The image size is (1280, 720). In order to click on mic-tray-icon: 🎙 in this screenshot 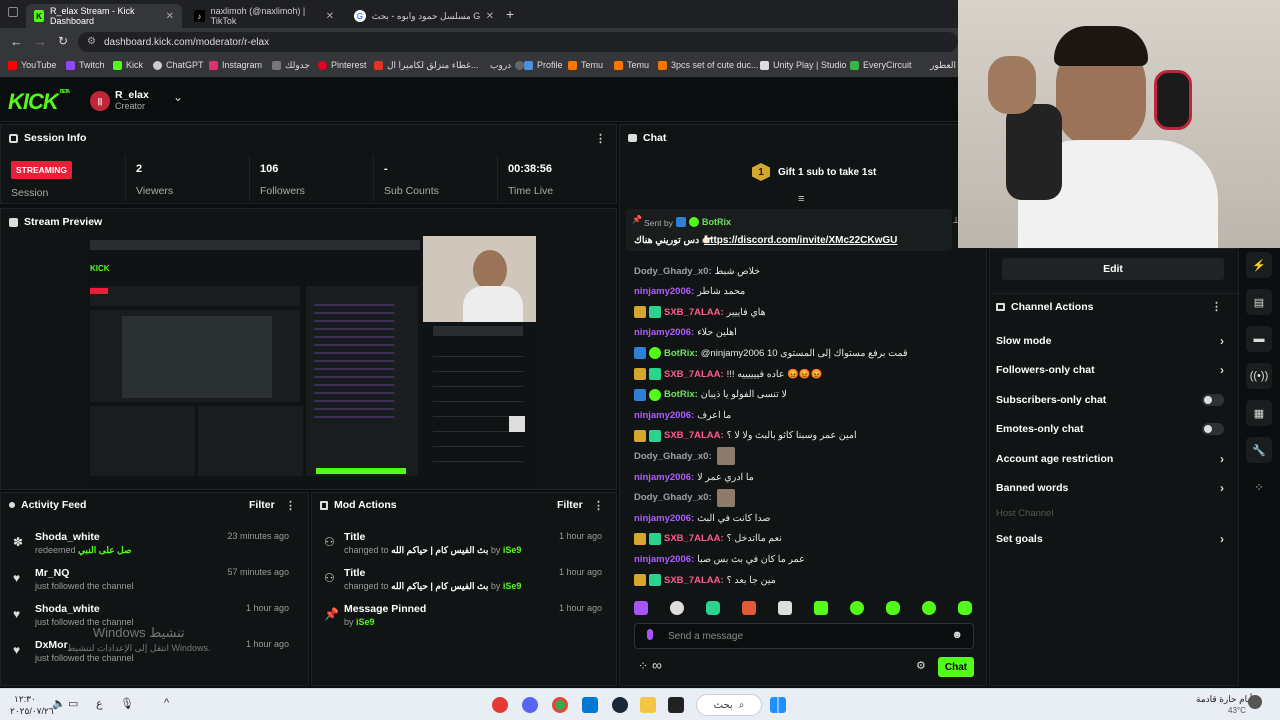, I will do `click(127, 703)`.